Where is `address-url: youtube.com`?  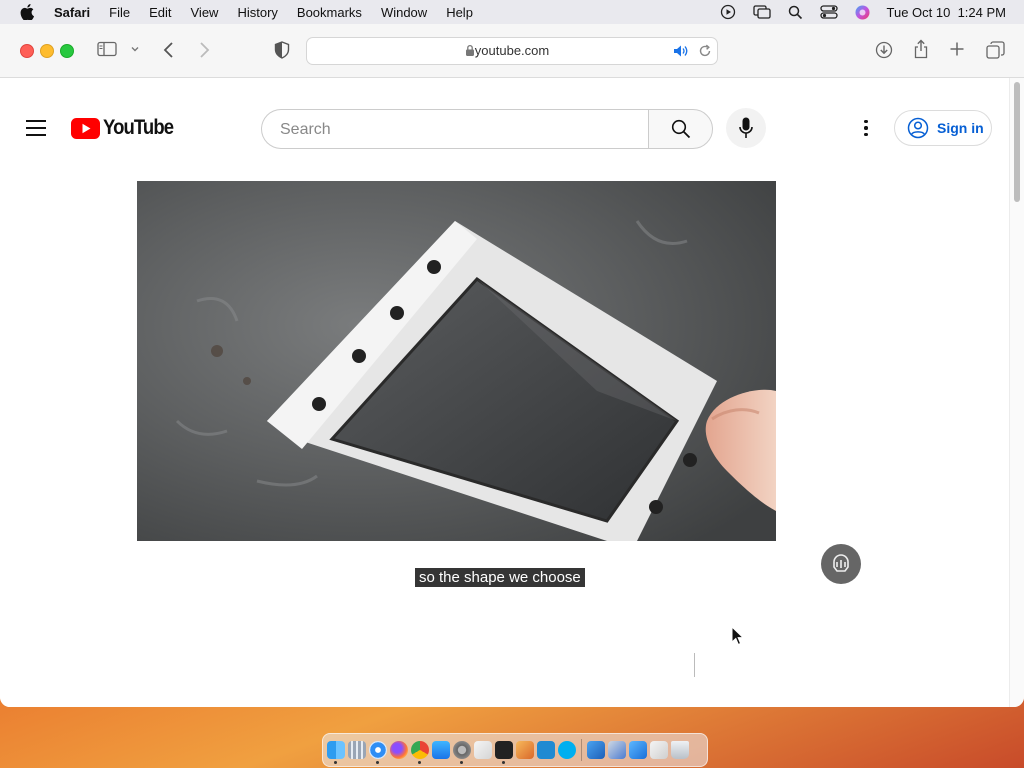 address-url: youtube.com is located at coordinates (512, 50).